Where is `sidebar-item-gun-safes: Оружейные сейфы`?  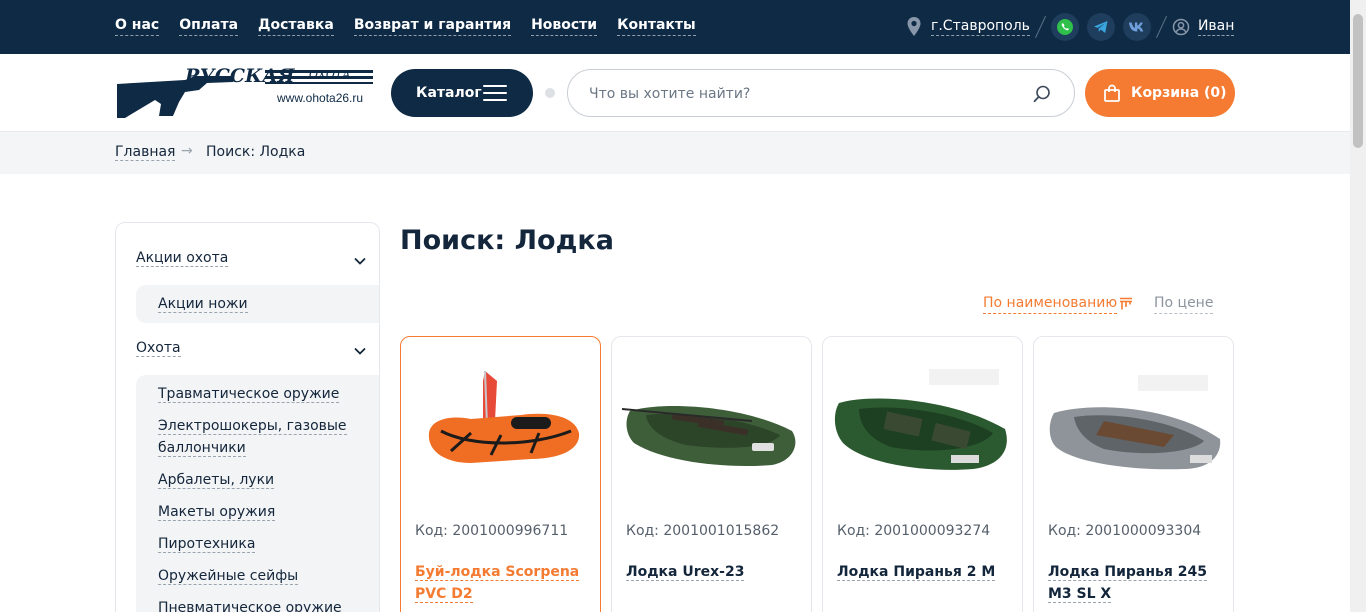
sidebar-item-gun-safes: Оружейные сейфы is located at coordinates (228, 576).